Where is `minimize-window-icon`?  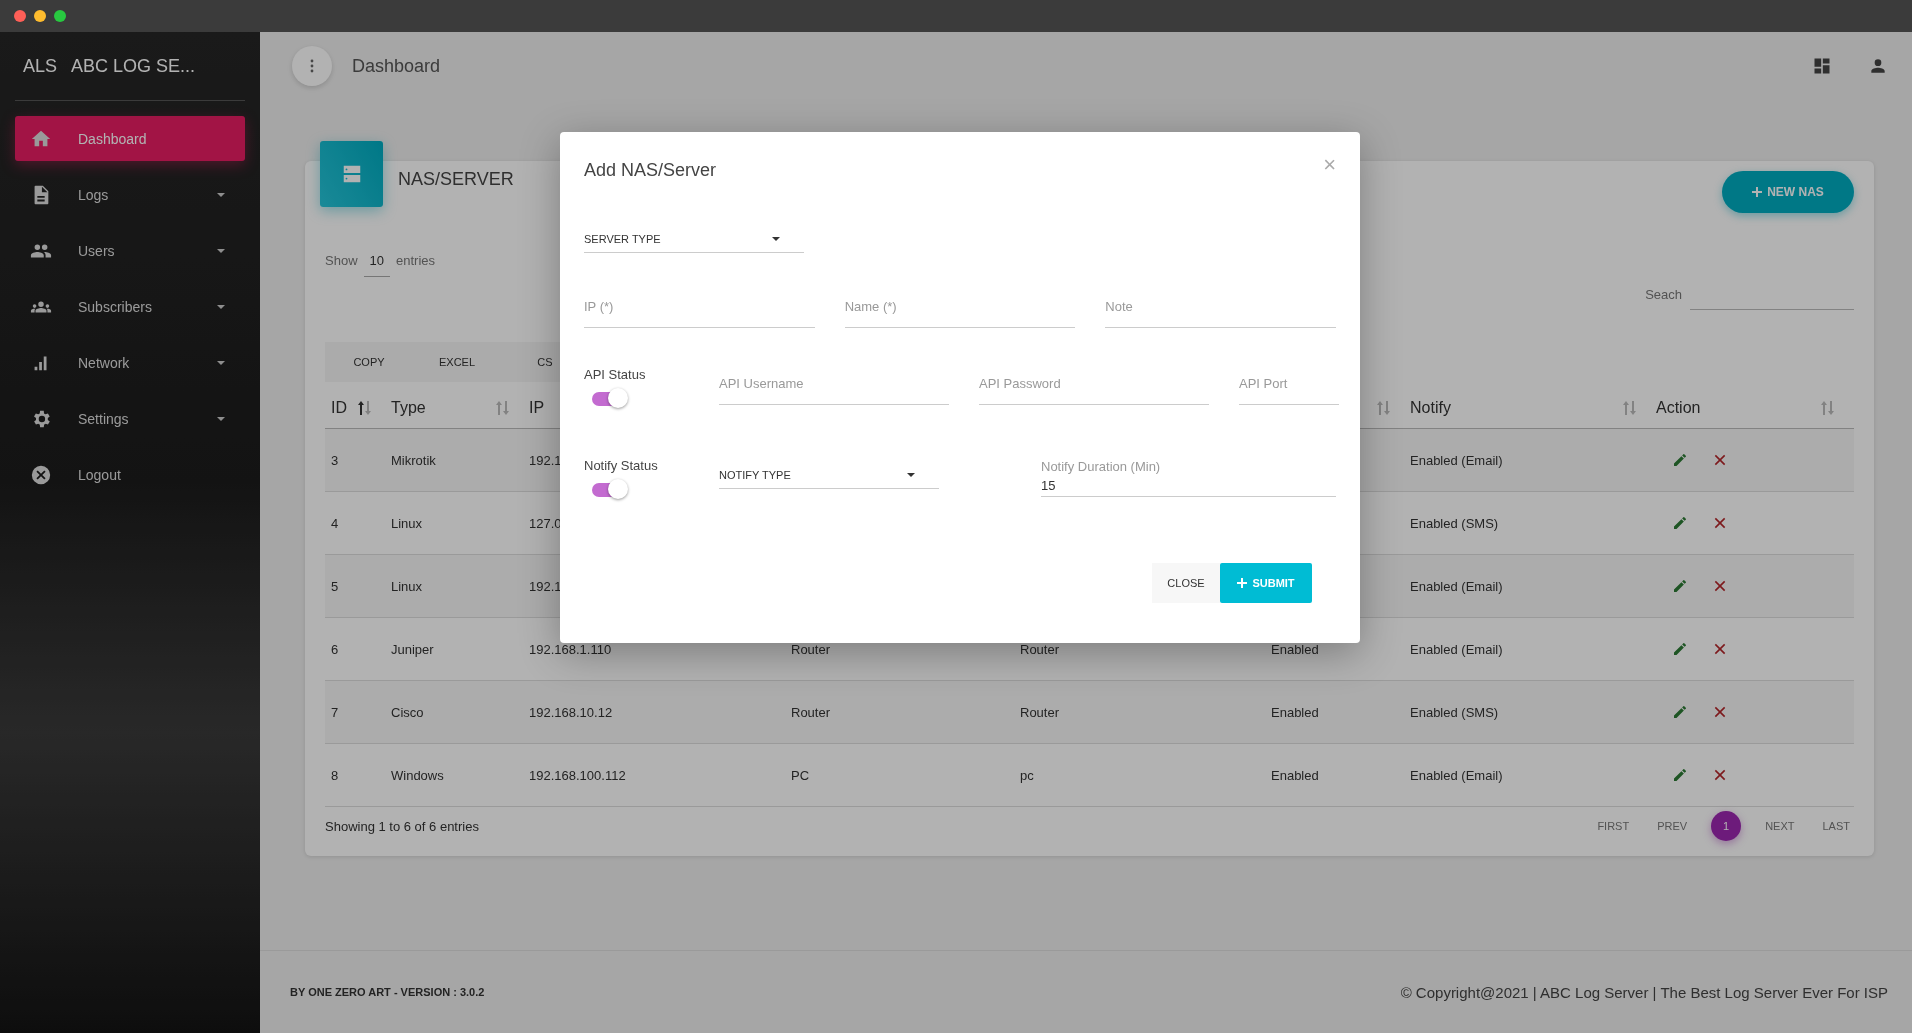
minimize-window-icon is located at coordinates (40, 16).